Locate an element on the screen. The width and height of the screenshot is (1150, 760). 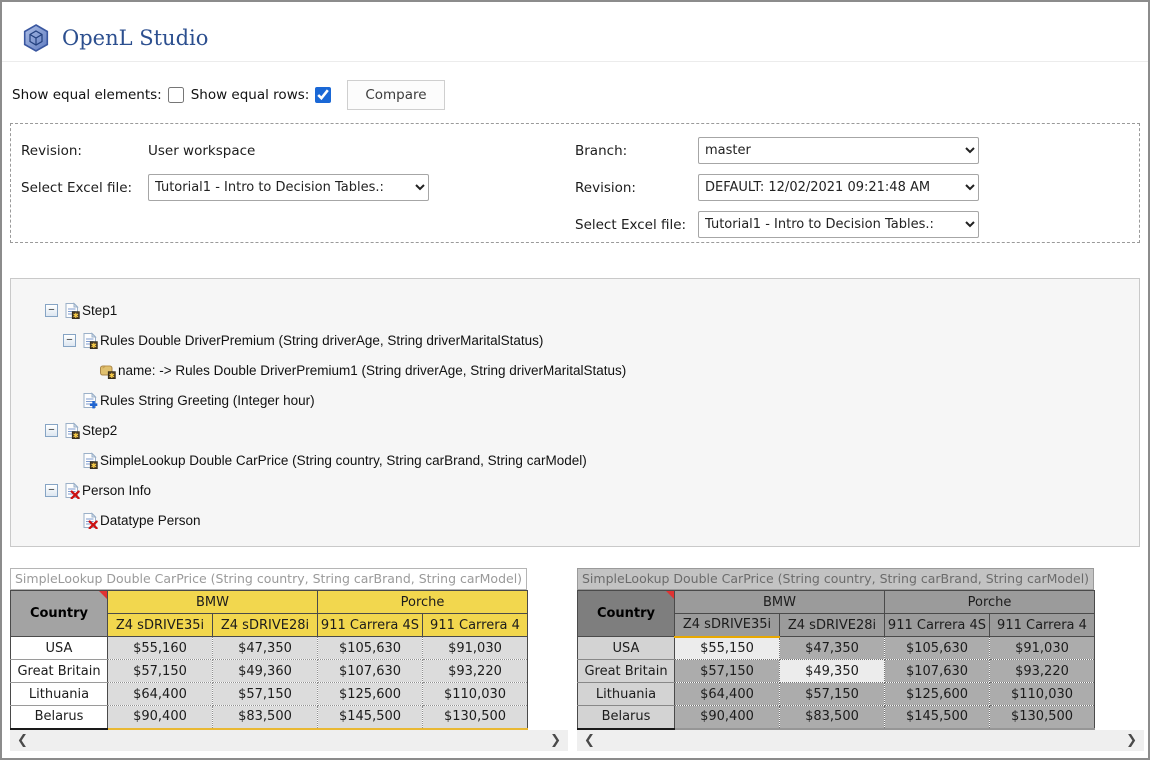
app-header: OpenL Studio is located at coordinates (575, 32).